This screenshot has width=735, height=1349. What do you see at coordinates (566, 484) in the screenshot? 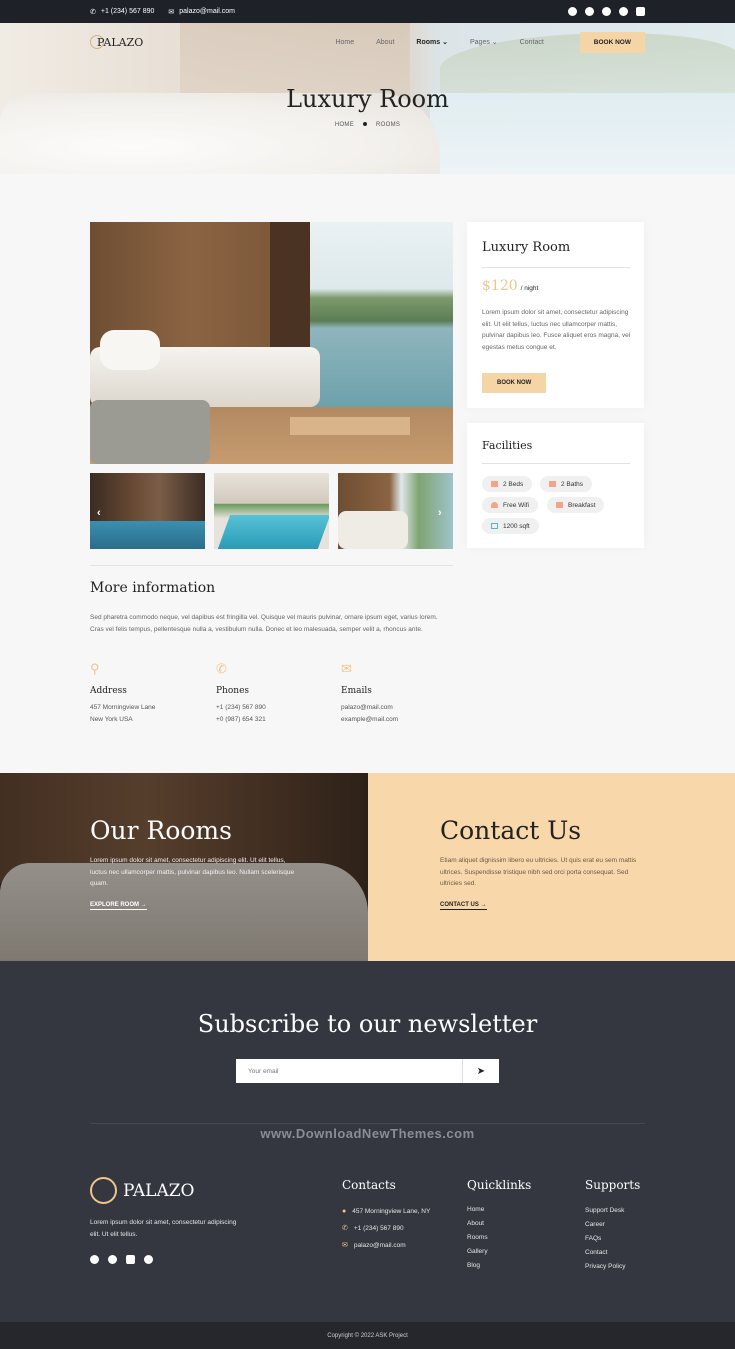
I see `facility-baths: 2 Baths` at bounding box center [566, 484].